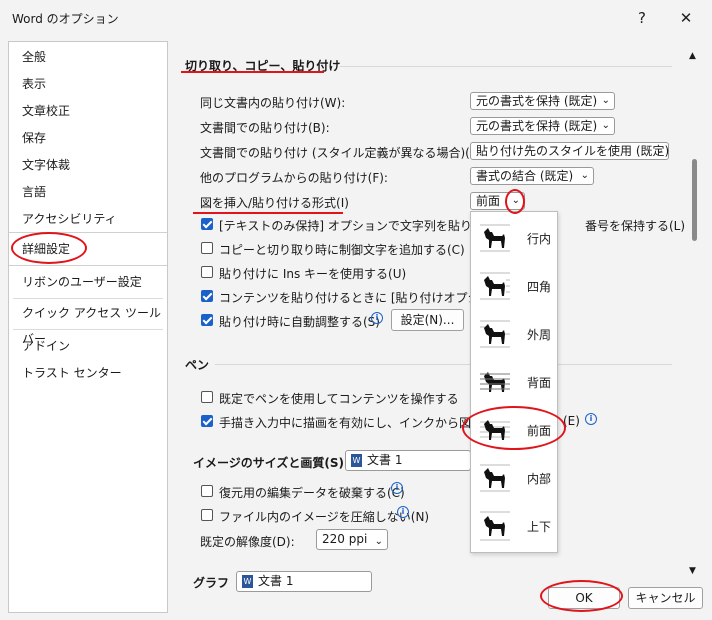 The image size is (712, 620). I want to click on discard-editing-data-label: 復元用の編集データを破棄する(C), so click(312, 493).